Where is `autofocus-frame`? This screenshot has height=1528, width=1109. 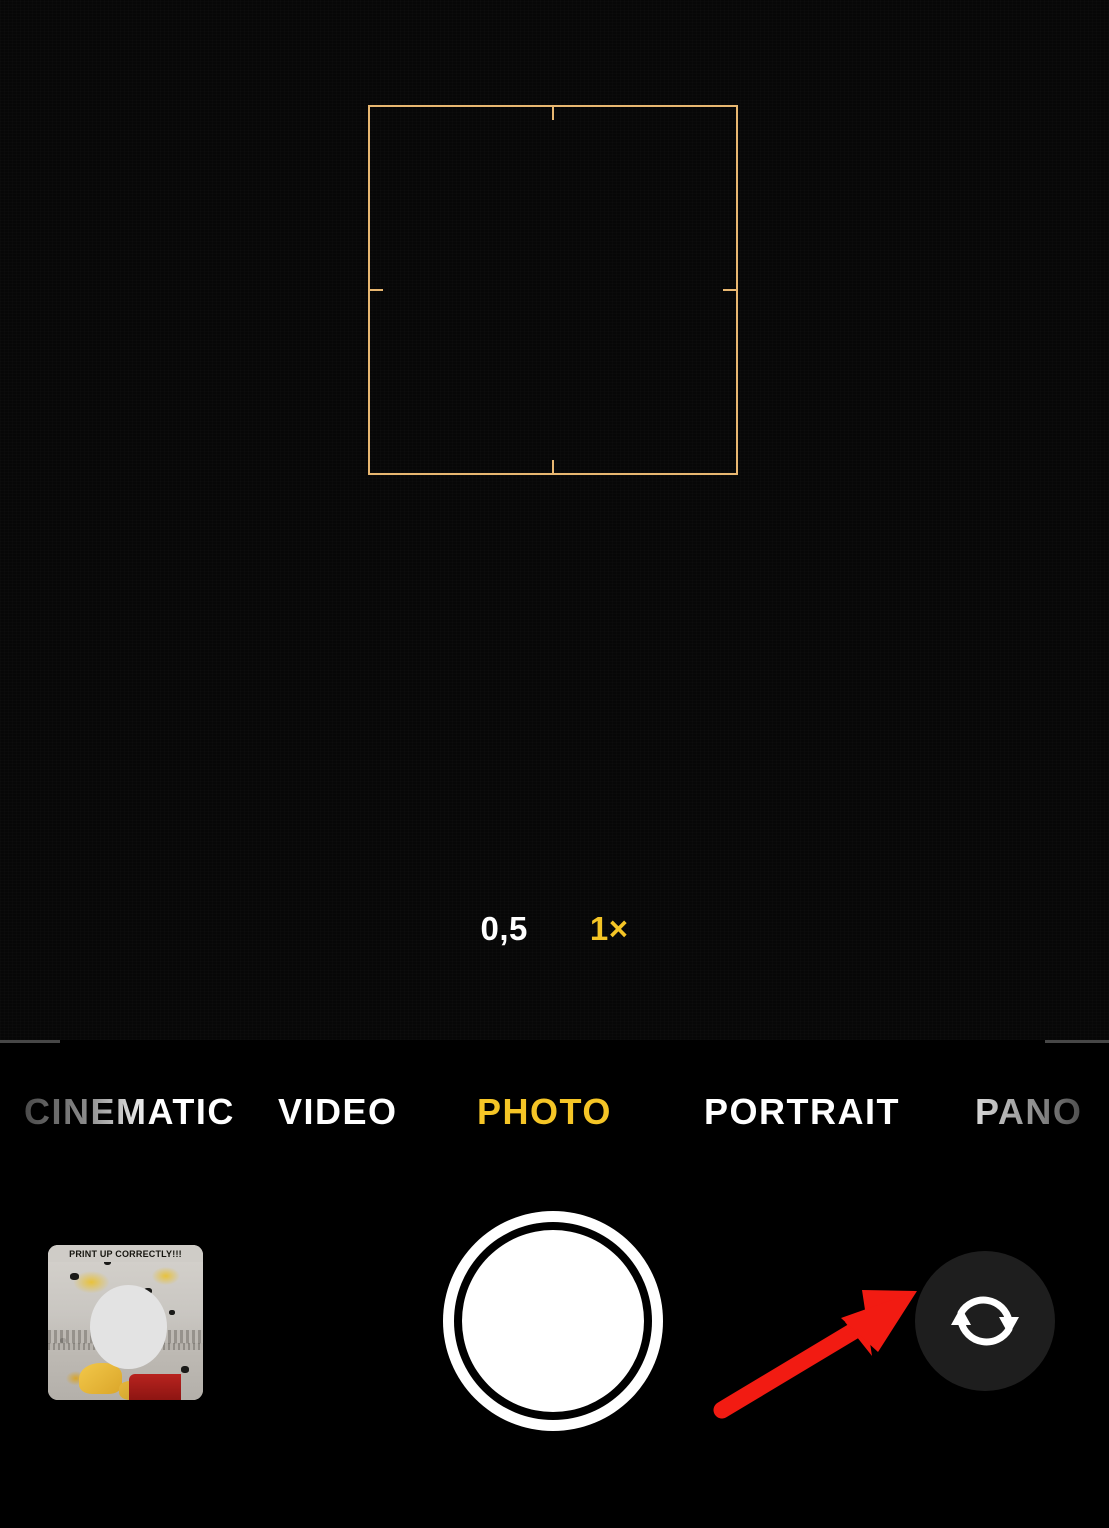
autofocus-frame is located at coordinates (553, 290).